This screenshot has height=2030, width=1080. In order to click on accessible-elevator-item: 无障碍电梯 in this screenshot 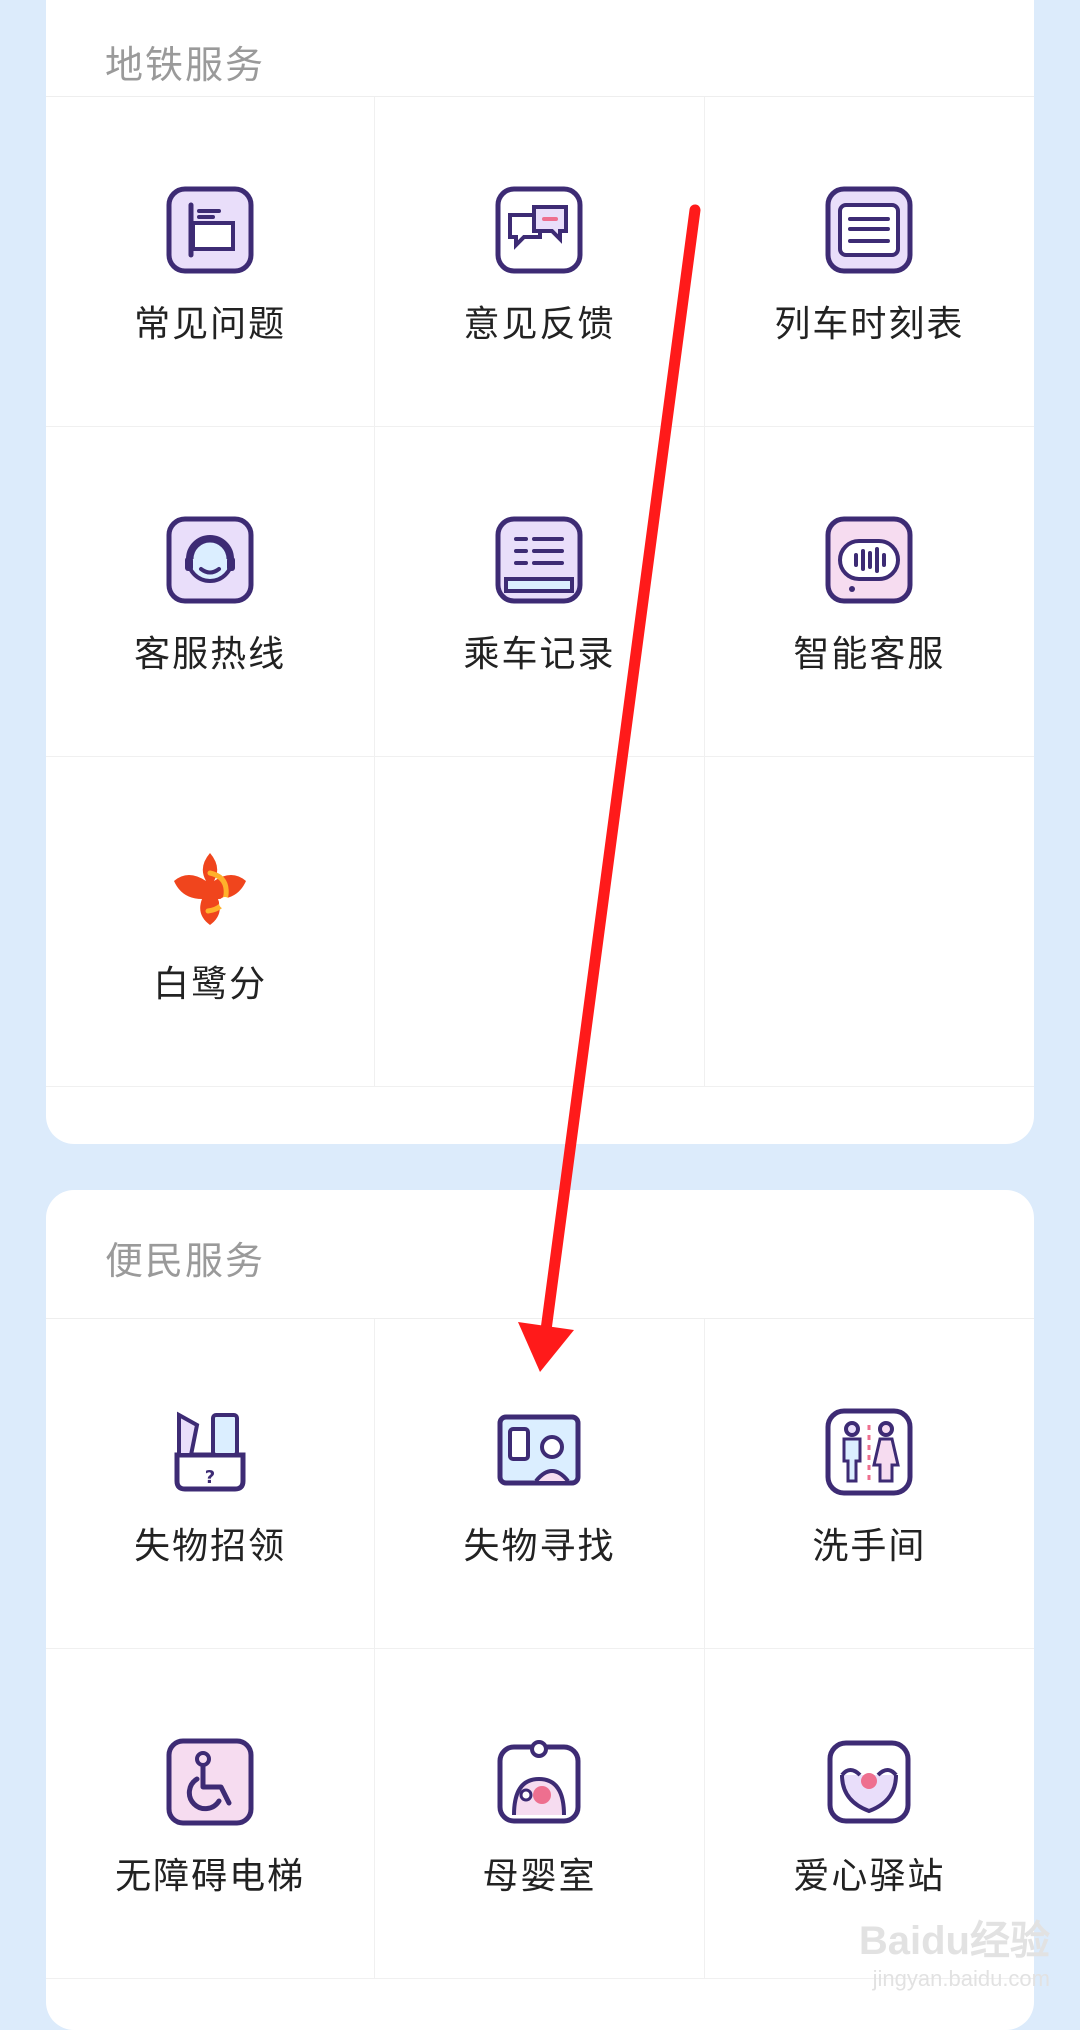, I will do `click(211, 1814)`.